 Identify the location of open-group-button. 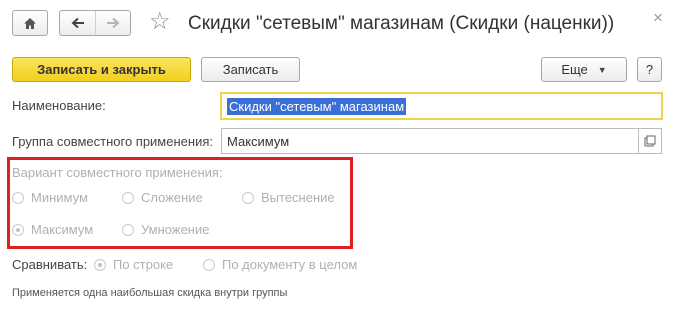
(650, 141).